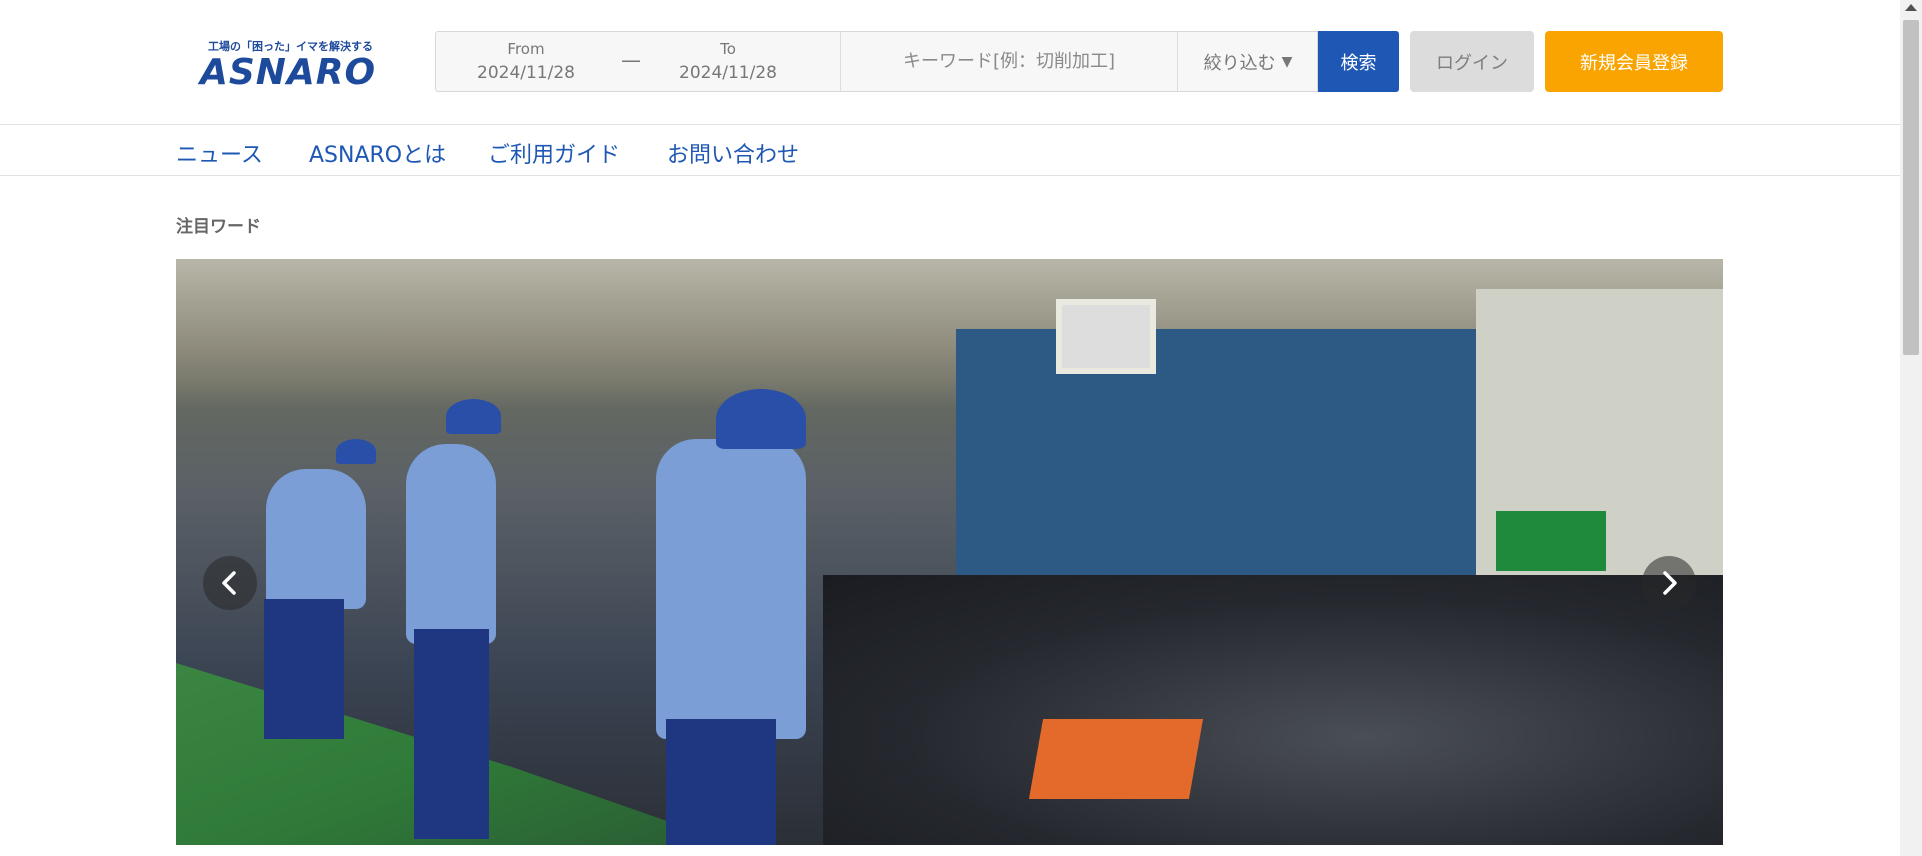 Image resolution: width=1922 pixels, height=856 pixels. What do you see at coordinates (1116, 759) in the screenshot?
I see `hero-image-tray` at bounding box center [1116, 759].